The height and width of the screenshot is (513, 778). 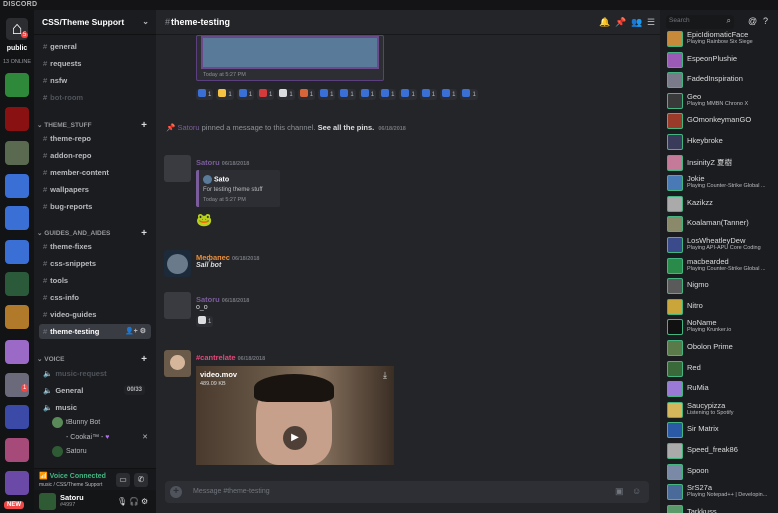 I want to click on rainbow-server-icon, so click(x=17, y=352).